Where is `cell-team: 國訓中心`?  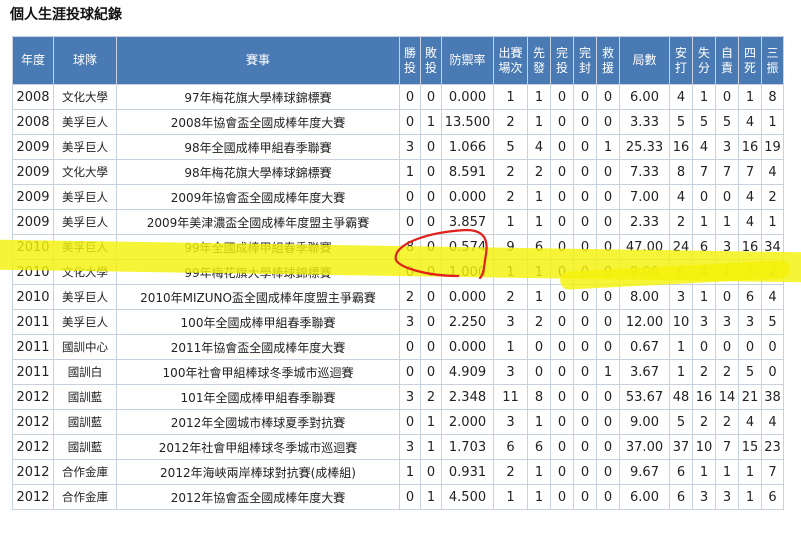
cell-team: 國訓中心 is located at coordinates (85, 347).